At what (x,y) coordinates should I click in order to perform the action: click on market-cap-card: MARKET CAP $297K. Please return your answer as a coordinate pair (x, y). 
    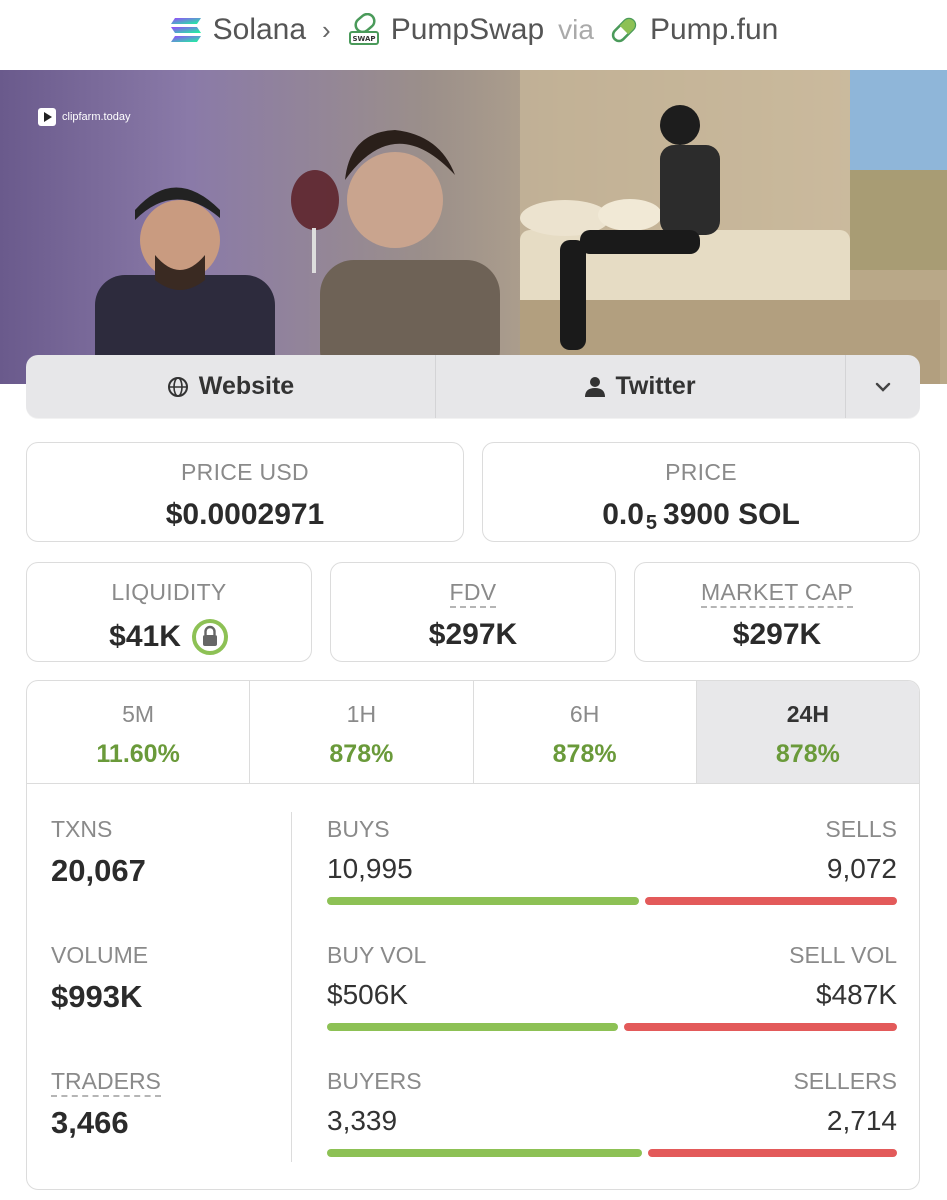
    Looking at the image, I should click on (777, 612).